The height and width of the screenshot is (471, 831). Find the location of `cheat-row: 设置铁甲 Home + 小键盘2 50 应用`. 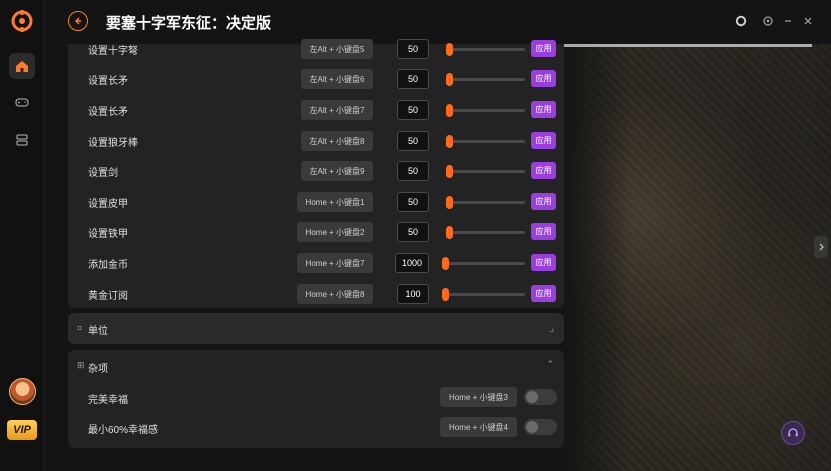

cheat-row: 设置铁甲 Home + 小键盘2 50 应用 is located at coordinates (316, 232).